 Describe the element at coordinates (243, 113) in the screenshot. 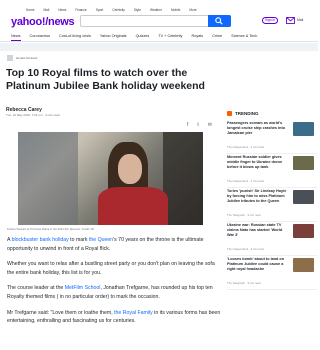

I see `trending-heading: TRENDING` at that location.